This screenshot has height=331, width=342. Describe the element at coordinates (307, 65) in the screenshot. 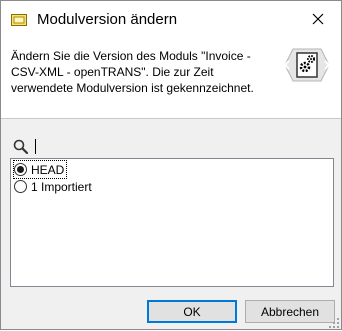

I see `module-gear-icon` at that location.